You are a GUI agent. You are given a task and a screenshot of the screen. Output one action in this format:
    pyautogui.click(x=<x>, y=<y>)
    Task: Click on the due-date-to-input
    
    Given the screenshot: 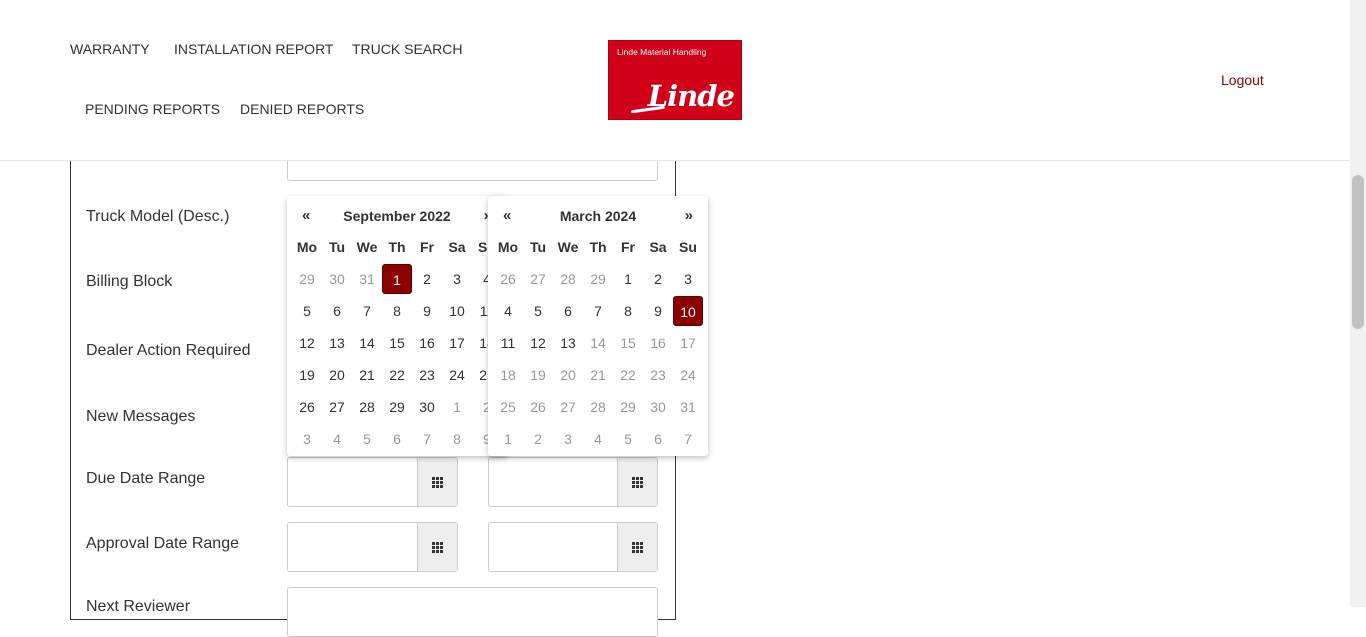 What is the action you would take?
    pyautogui.click(x=573, y=482)
    